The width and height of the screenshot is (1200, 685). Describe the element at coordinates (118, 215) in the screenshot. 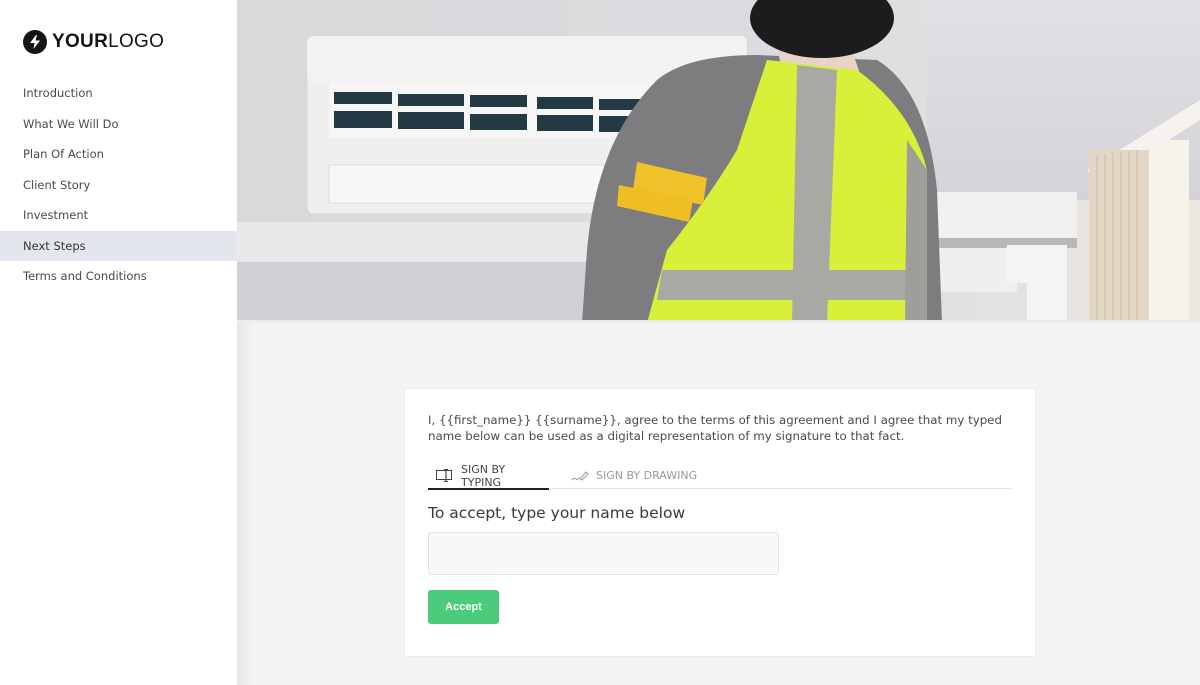

I see `sidebar-item-investment: Investment` at that location.